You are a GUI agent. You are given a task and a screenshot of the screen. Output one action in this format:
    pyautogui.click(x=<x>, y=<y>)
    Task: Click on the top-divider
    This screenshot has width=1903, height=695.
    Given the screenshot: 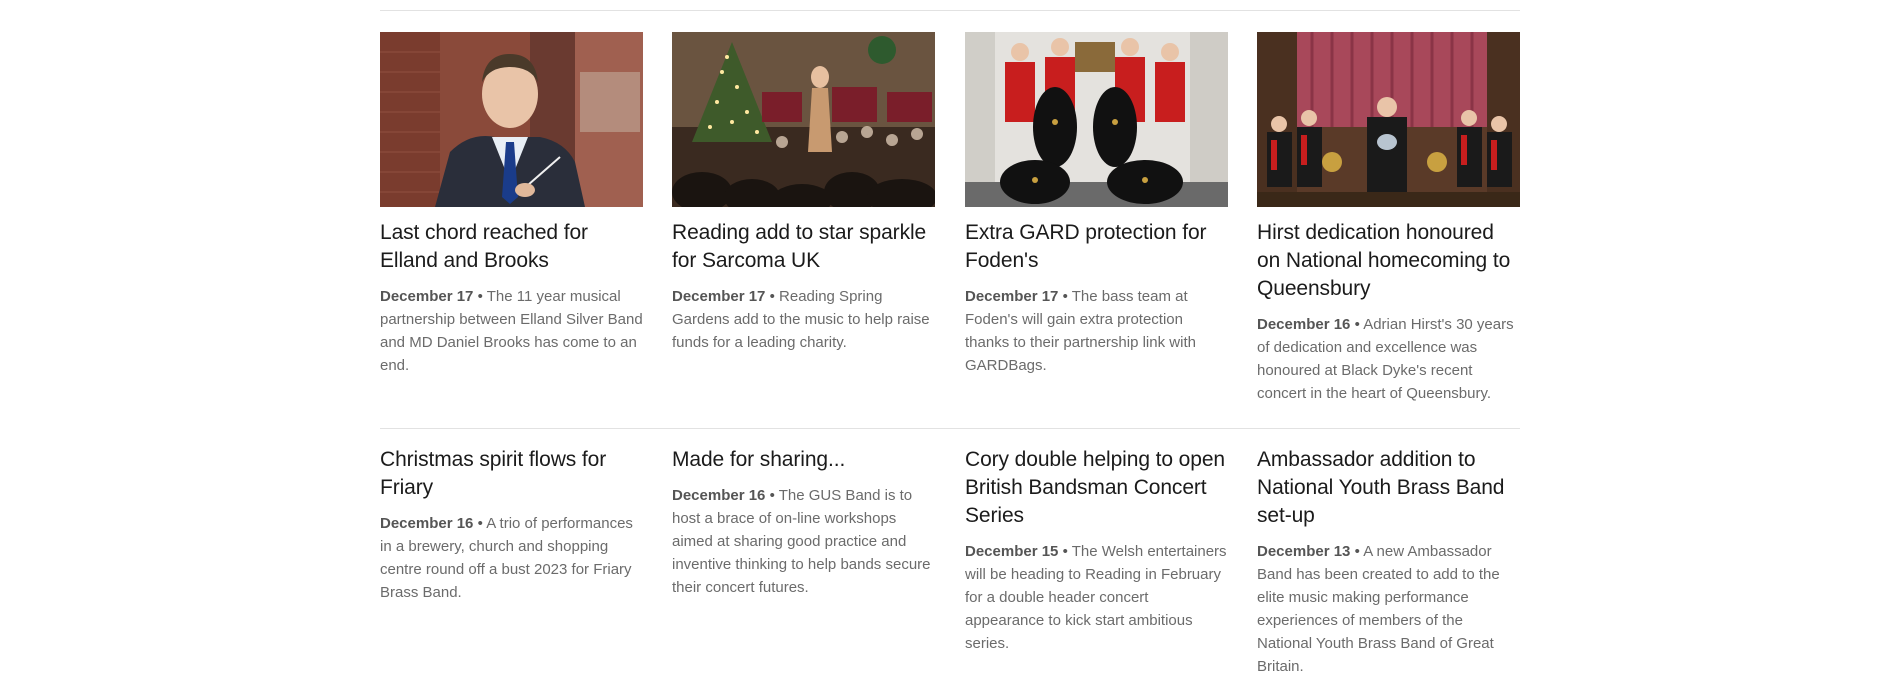 What is the action you would take?
    pyautogui.click(x=950, y=10)
    